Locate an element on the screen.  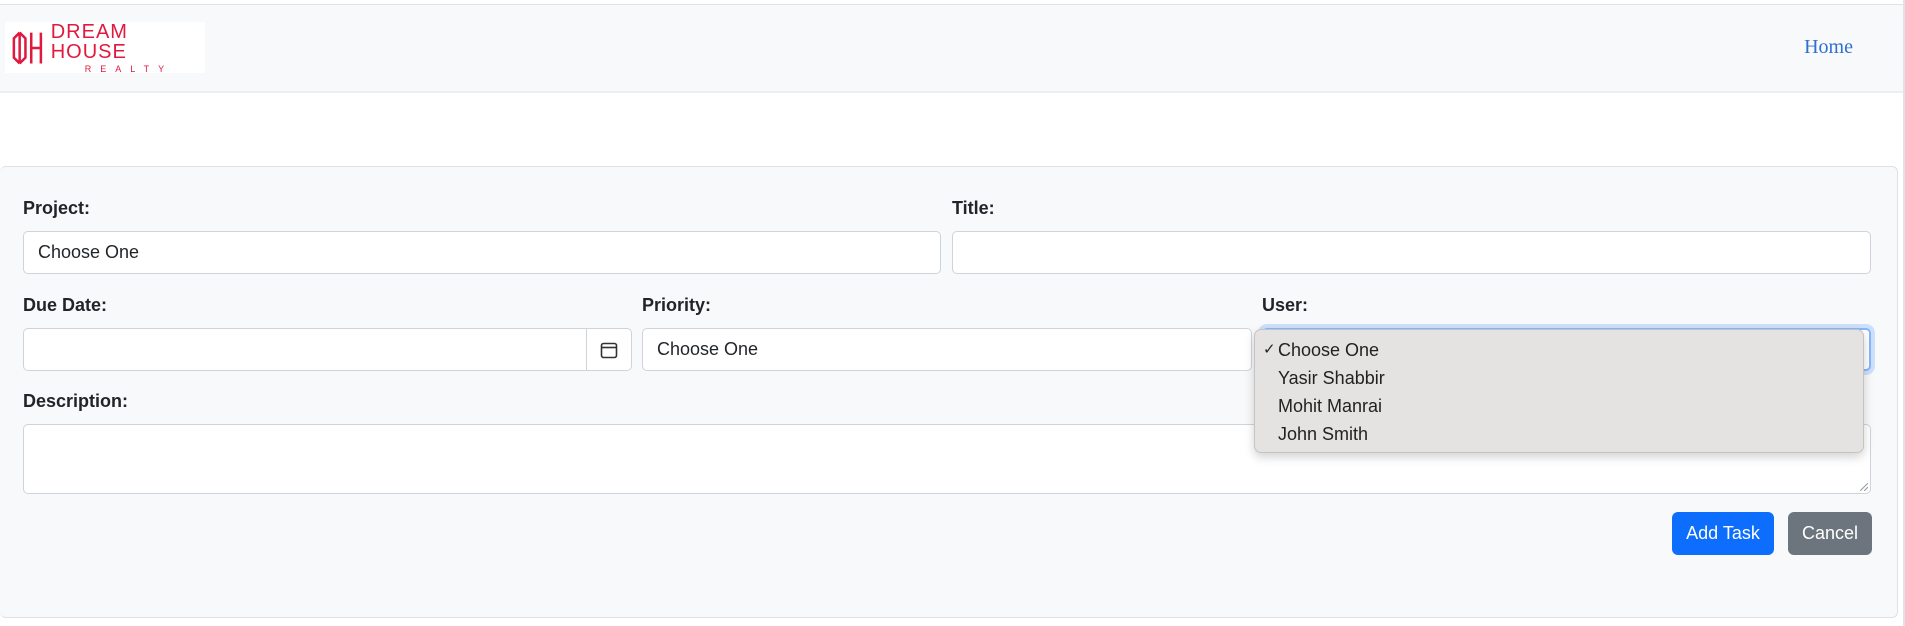
user-option-label: Yasir Shabbir is located at coordinates (1331, 378).